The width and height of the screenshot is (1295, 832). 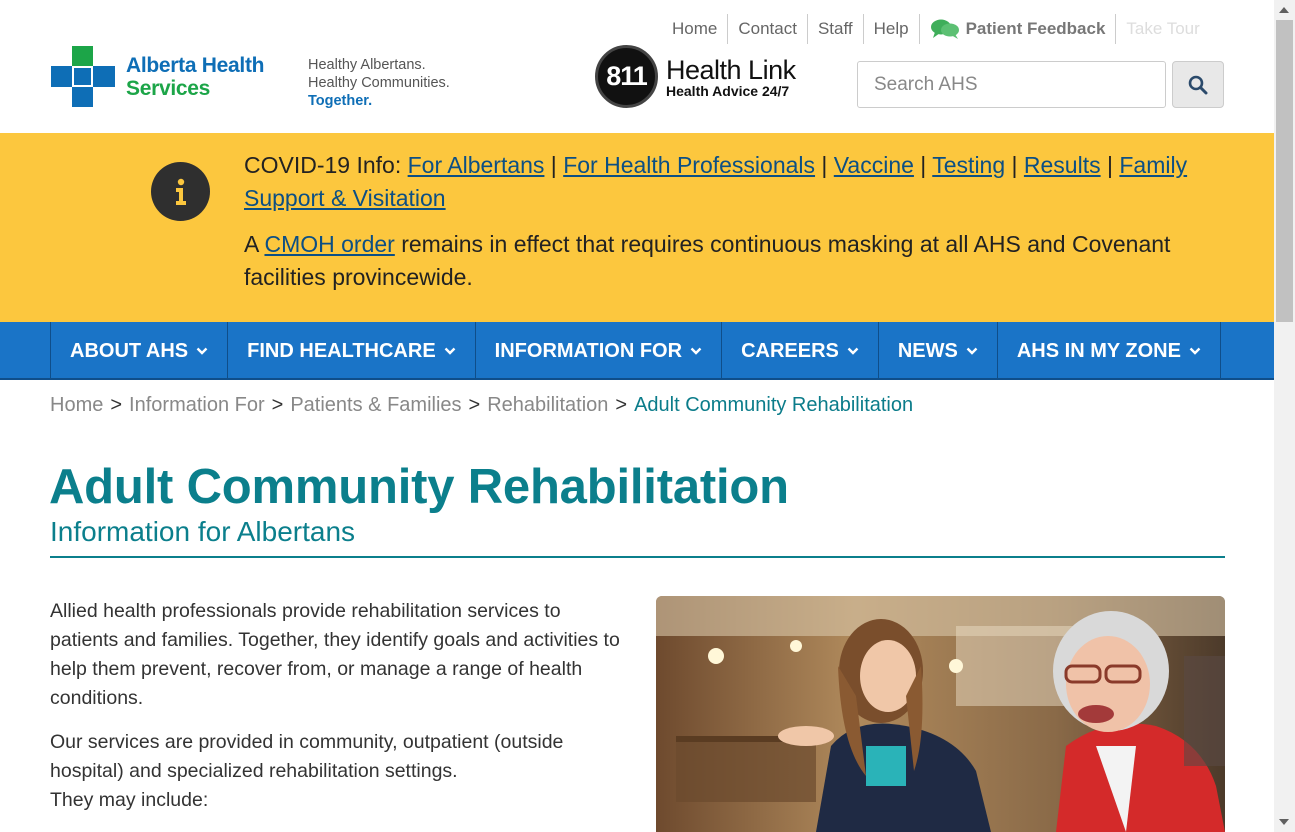 What do you see at coordinates (768, 29) in the screenshot?
I see `util-contact-link: Contact` at bounding box center [768, 29].